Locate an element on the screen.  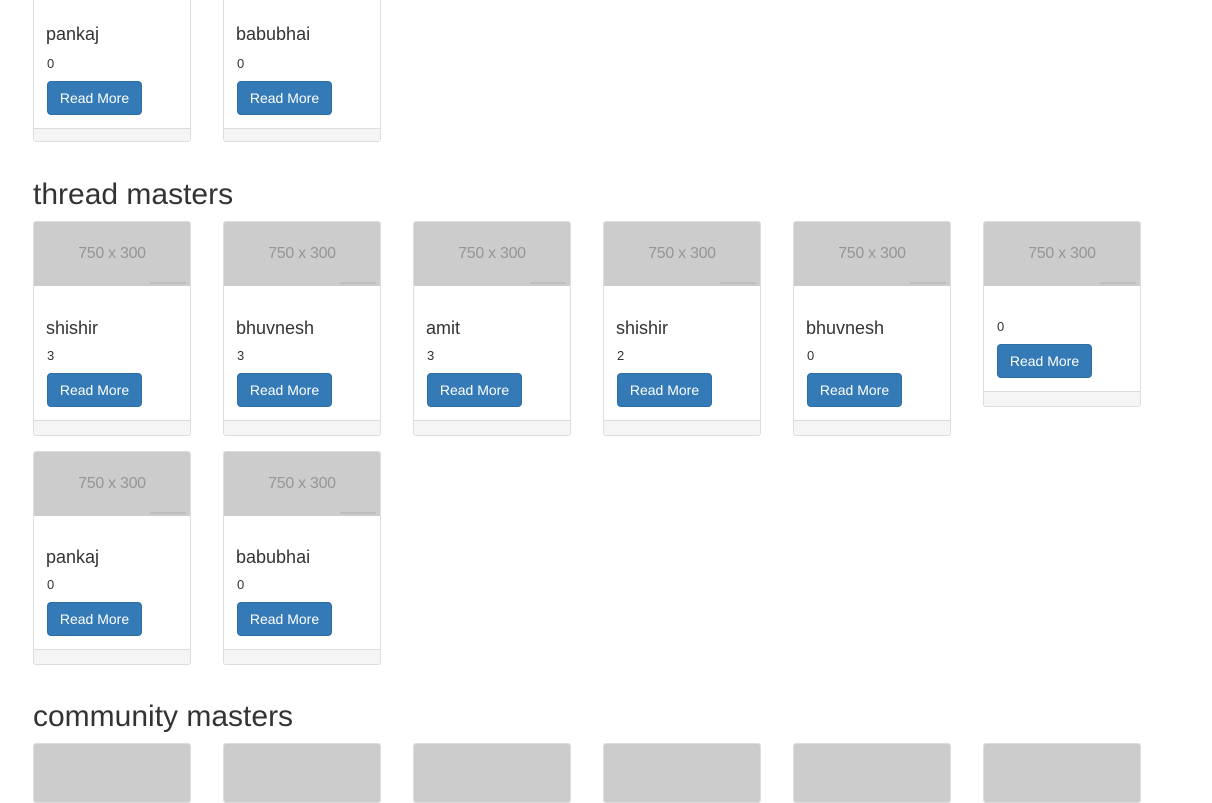
user-card: pankaj 0 Read More is located at coordinates (112, 71).